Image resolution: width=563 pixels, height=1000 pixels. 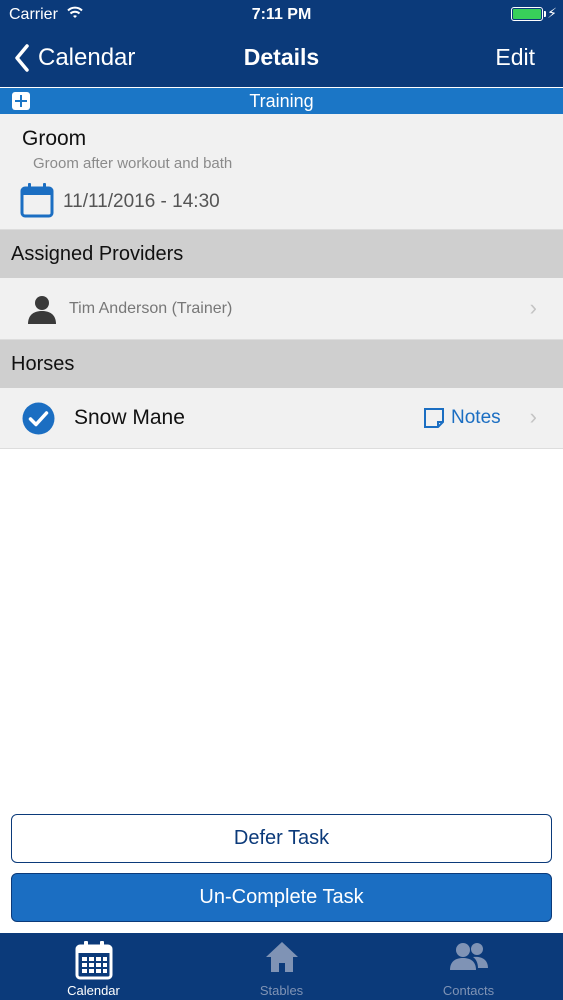 I want to click on tab-bar: Calendar Stables Contacts, so click(x=281, y=966).